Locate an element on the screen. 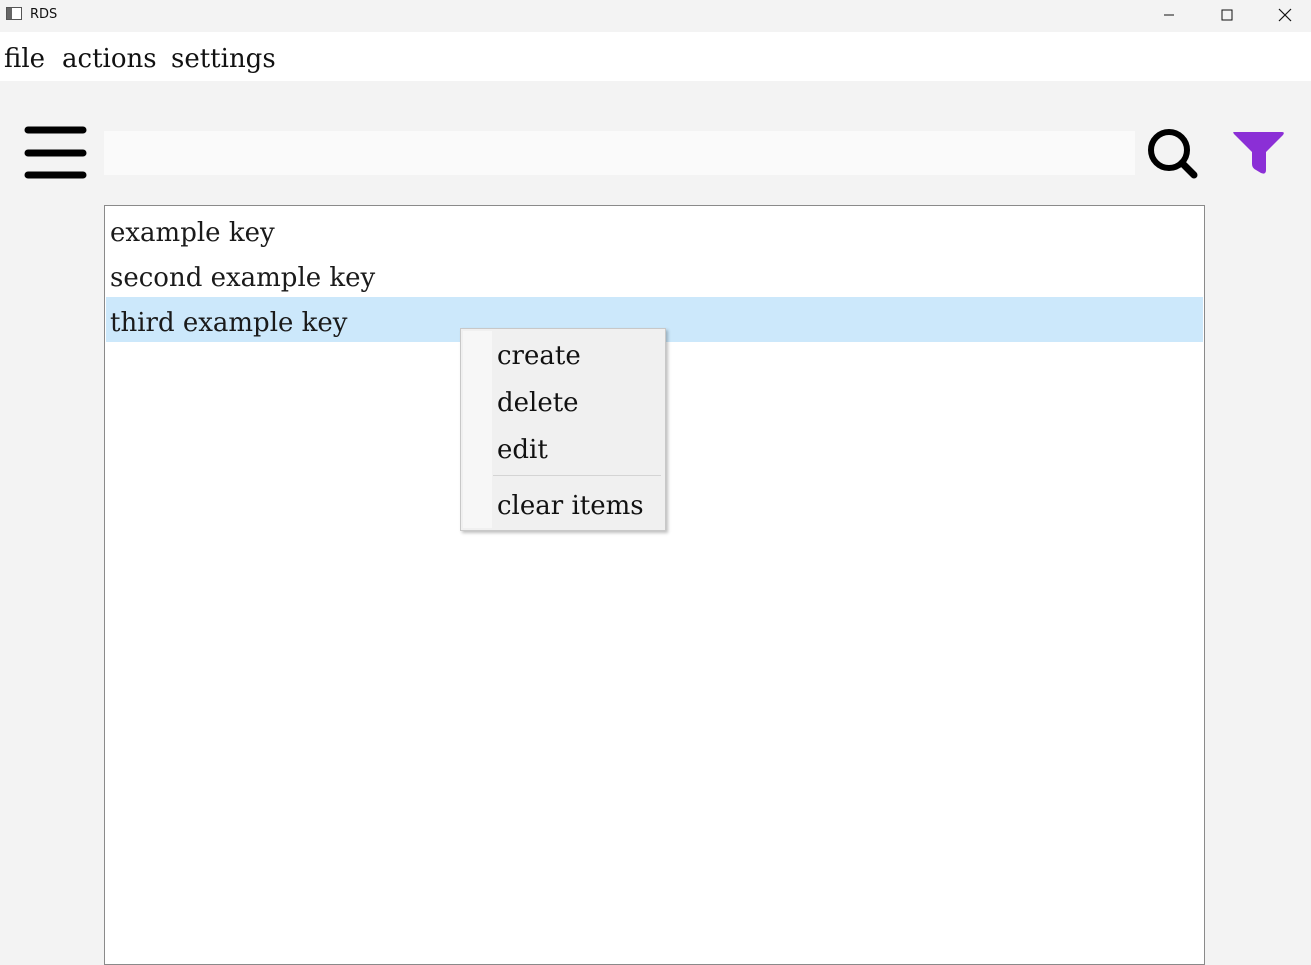 The width and height of the screenshot is (1311, 965). context-menu: create delete edit clear items is located at coordinates (563, 429).